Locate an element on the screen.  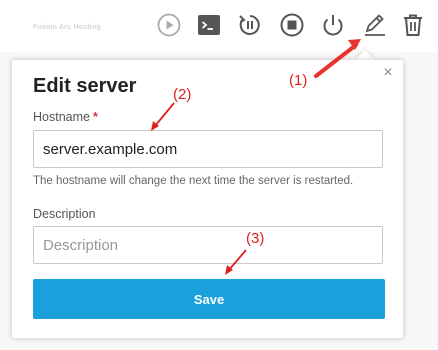
description-label: Description is located at coordinates (64, 214).